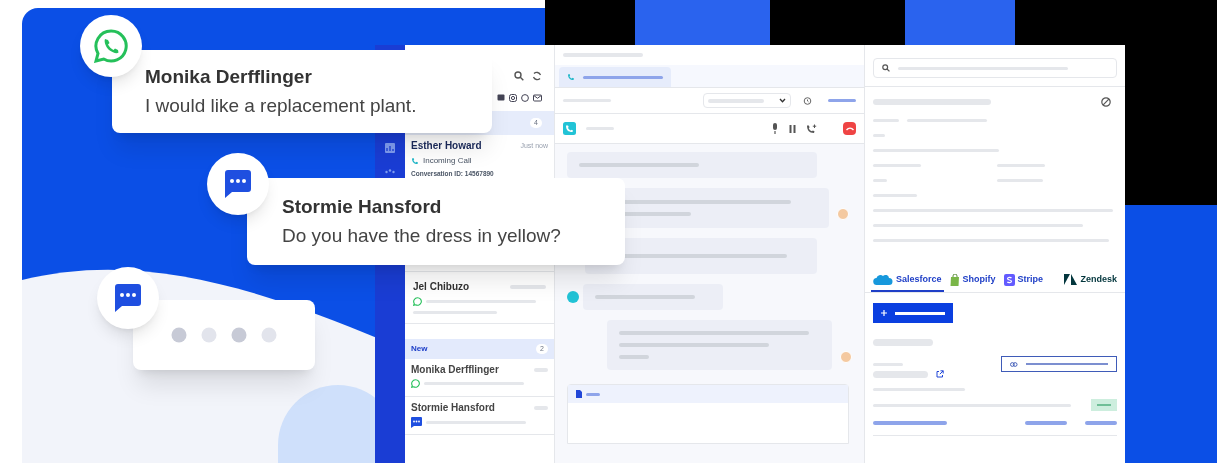 The height and width of the screenshot is (463, 1229). I want to click on sender-name: Monika Derfflinger, so click(229, 77).